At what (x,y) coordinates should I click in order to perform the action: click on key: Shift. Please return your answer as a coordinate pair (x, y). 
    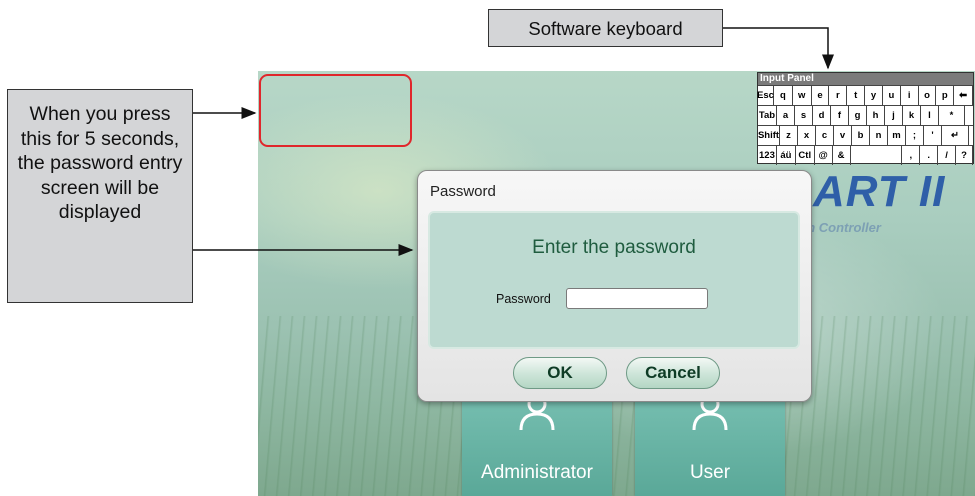
    Looking at the image, I should click on (769, 135).